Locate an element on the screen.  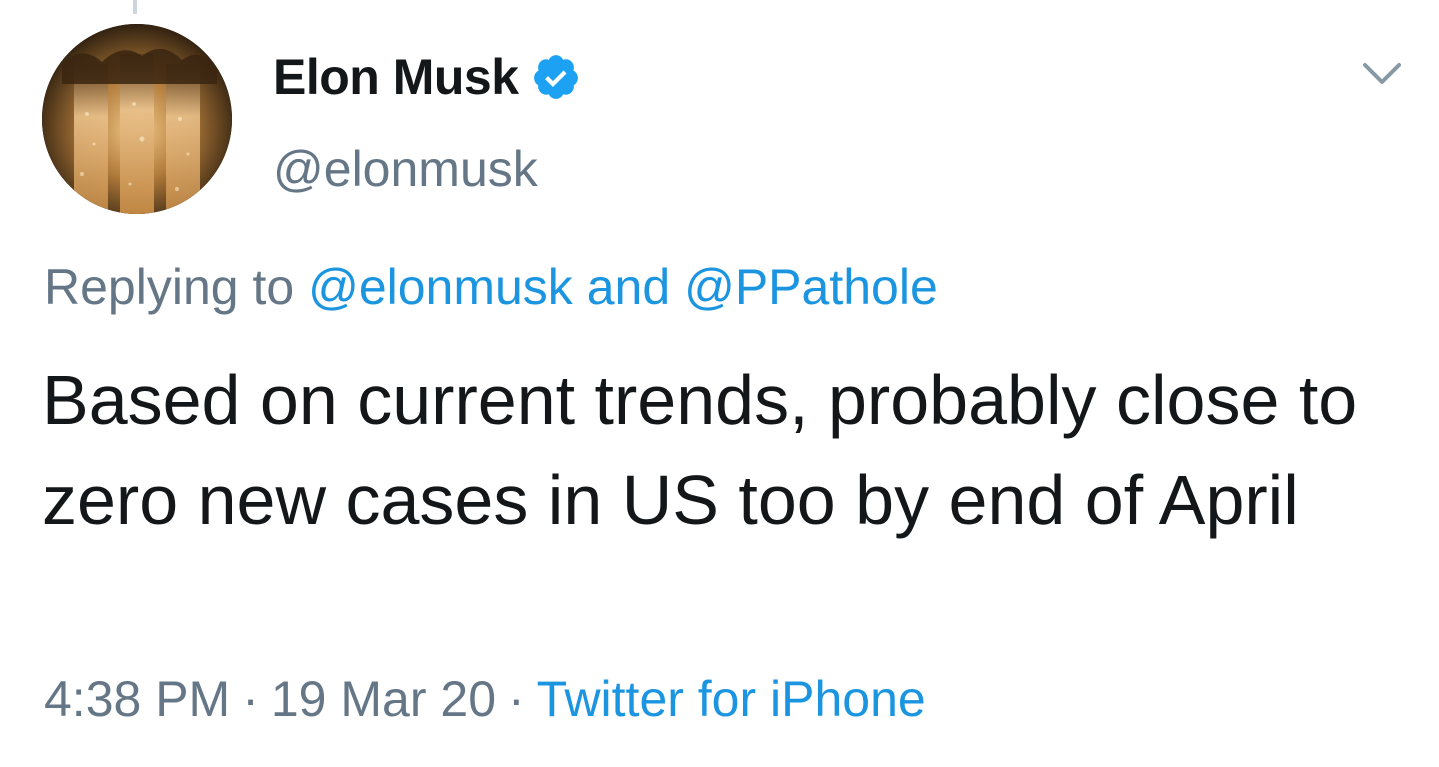
author-name-row: Elon Musk is located at coordinates (427, 77).